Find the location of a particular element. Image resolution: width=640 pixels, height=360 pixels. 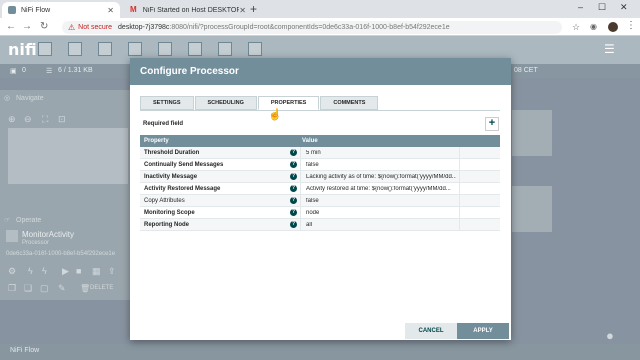

star-icon: ☆ is located at coordinates (576, 27).